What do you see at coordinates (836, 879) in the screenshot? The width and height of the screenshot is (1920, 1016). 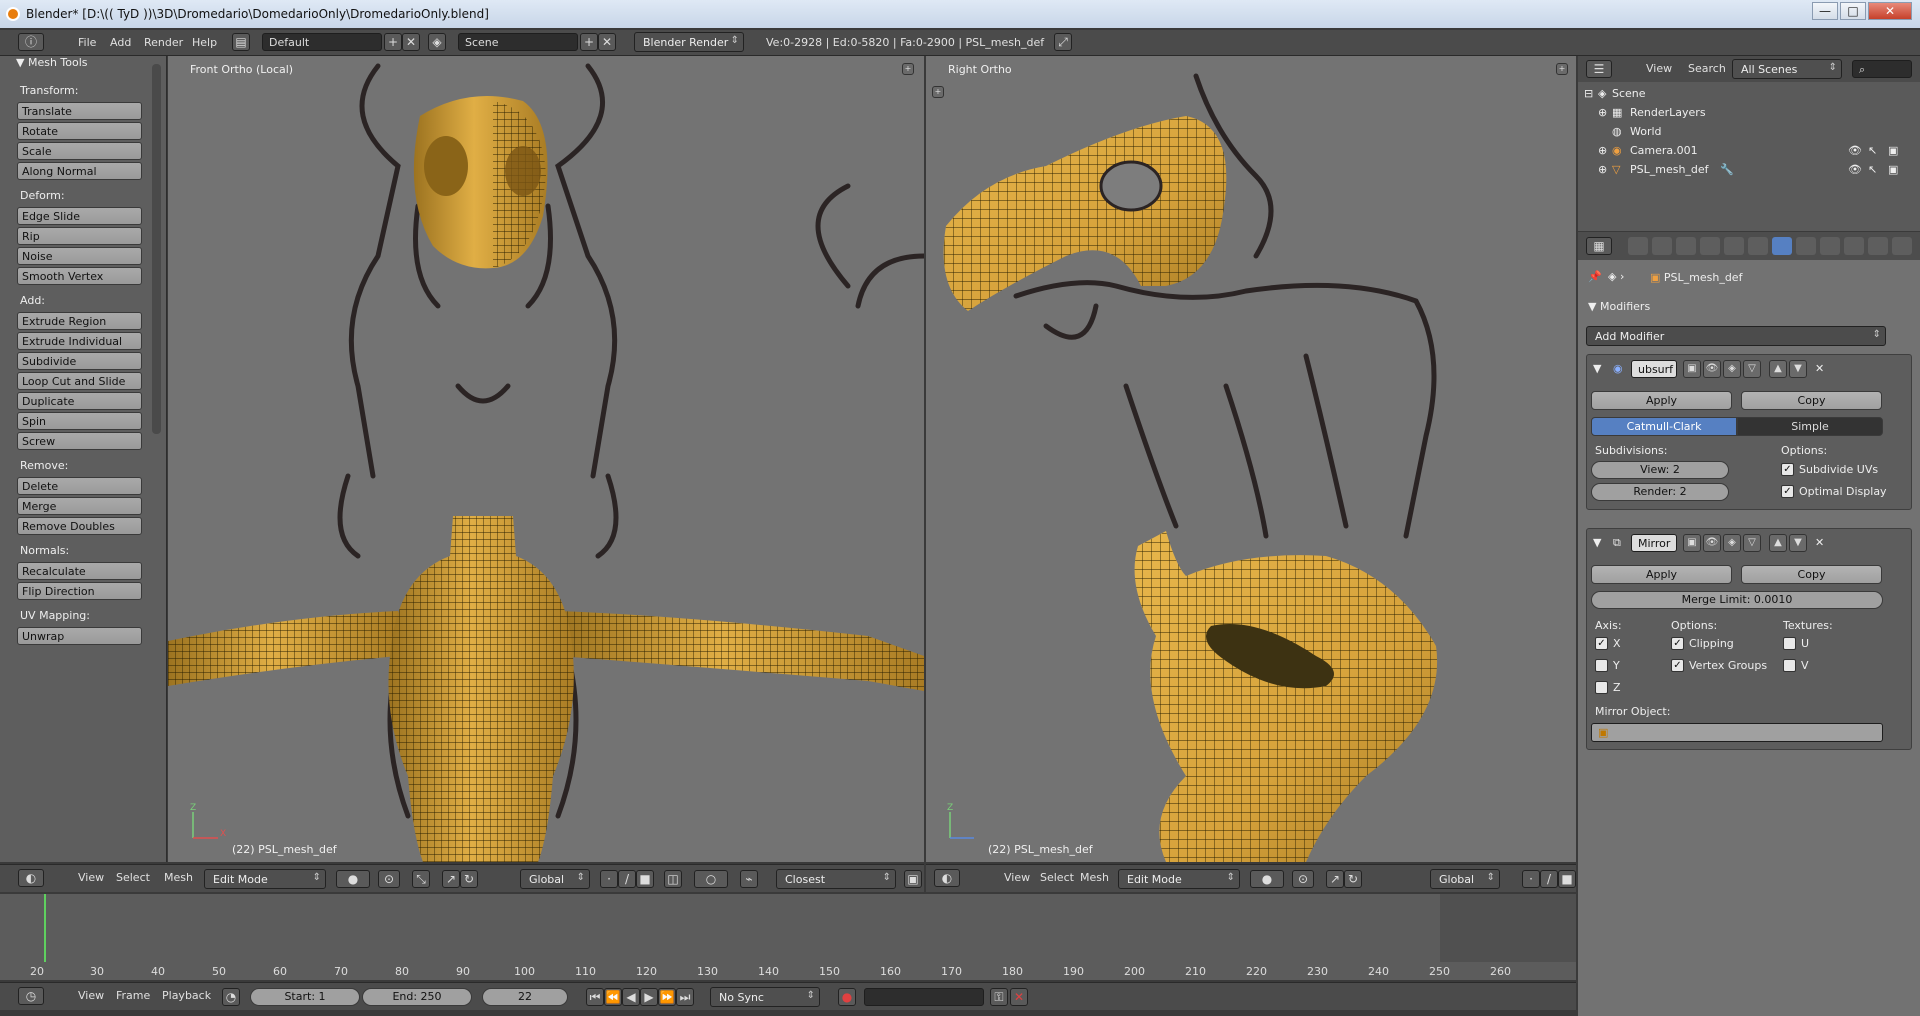 I see `snap-target-dropdown: Closest` at bounding box center [836, 879].